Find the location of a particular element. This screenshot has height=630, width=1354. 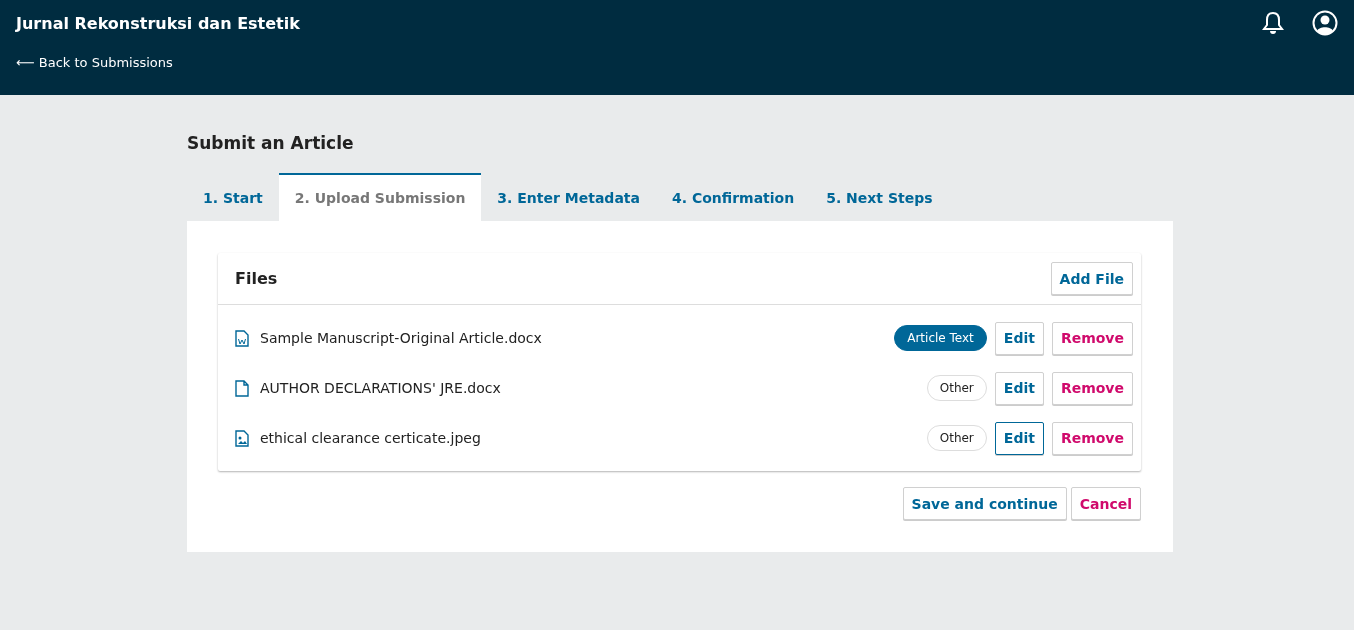

genre-badge: Article Text is located at coordinates (940, 338).